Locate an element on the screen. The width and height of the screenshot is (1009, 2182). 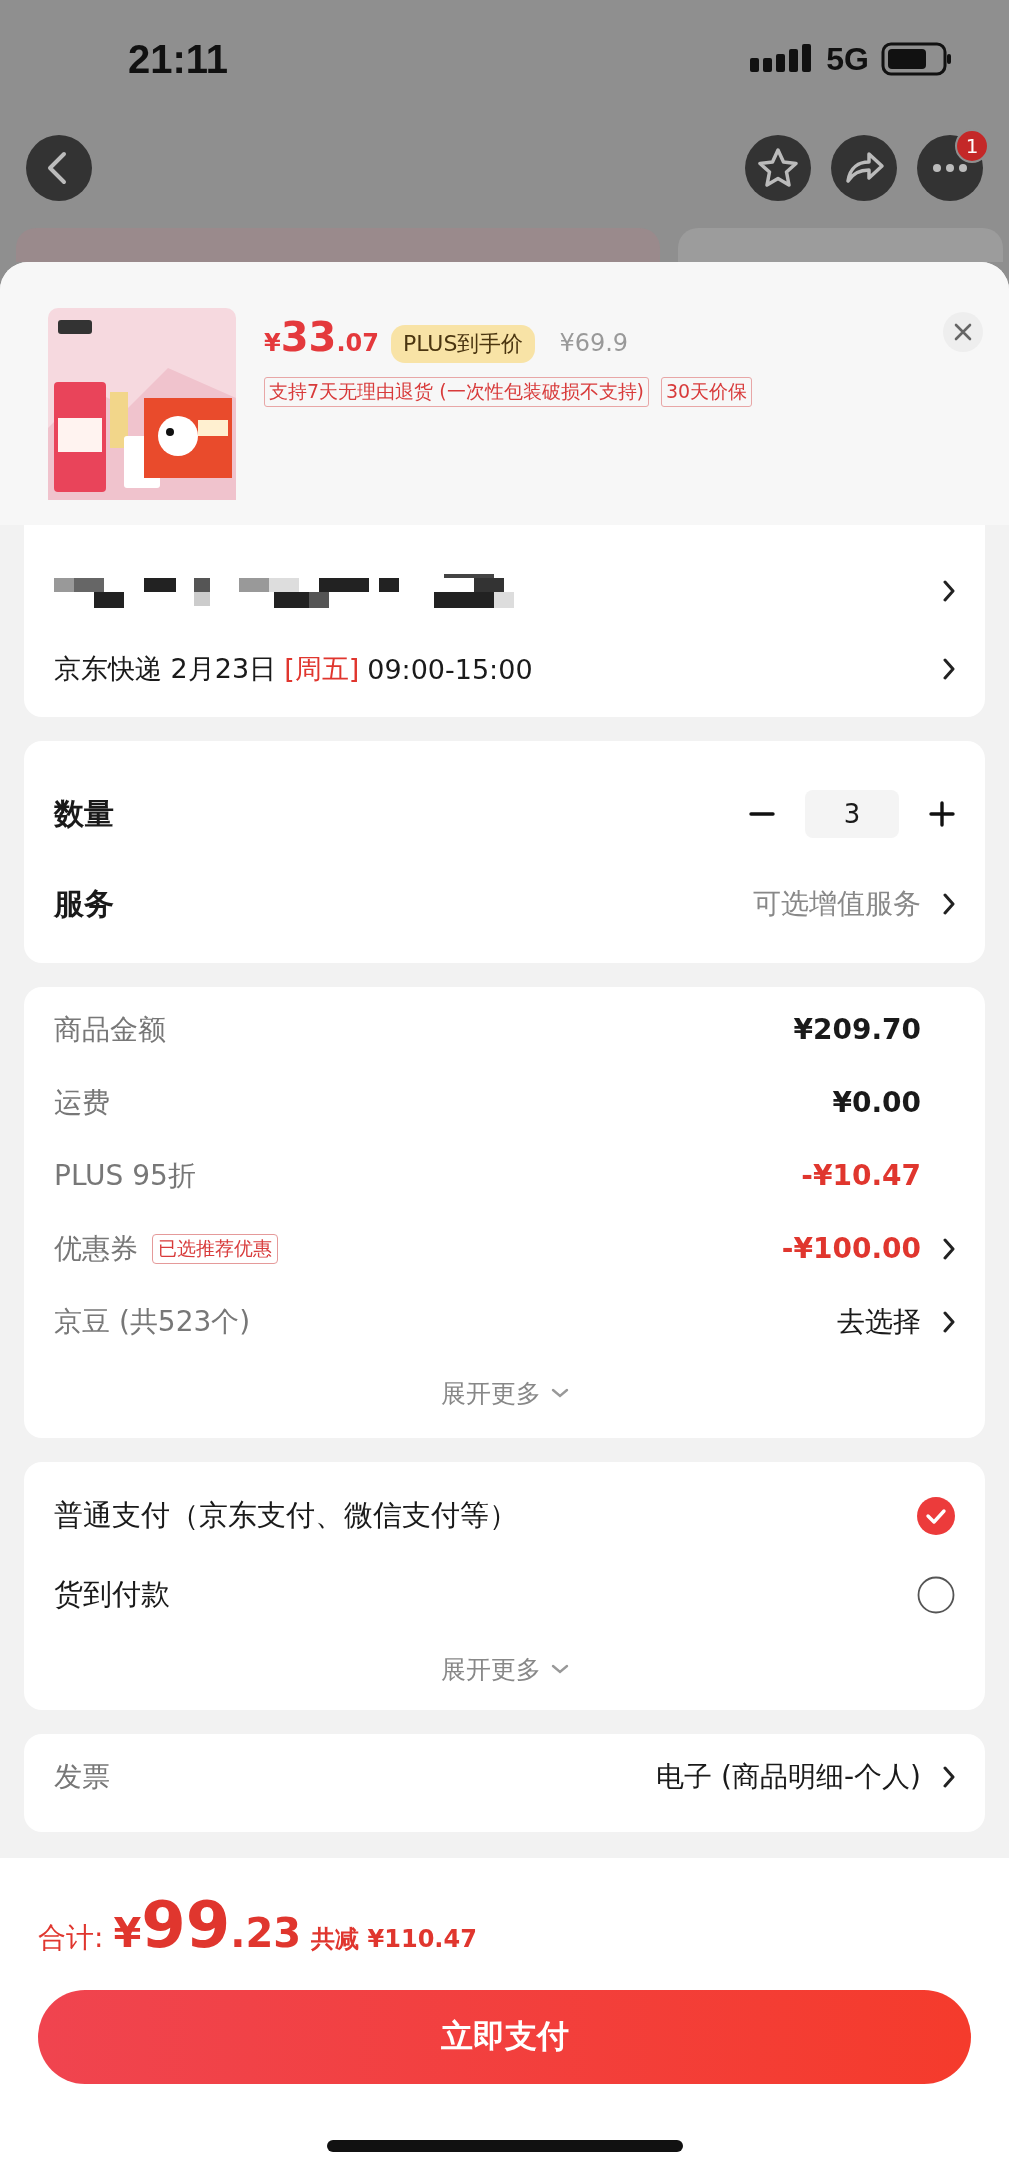
service-tag: 30天价保 is located at coordinates (706, 392).